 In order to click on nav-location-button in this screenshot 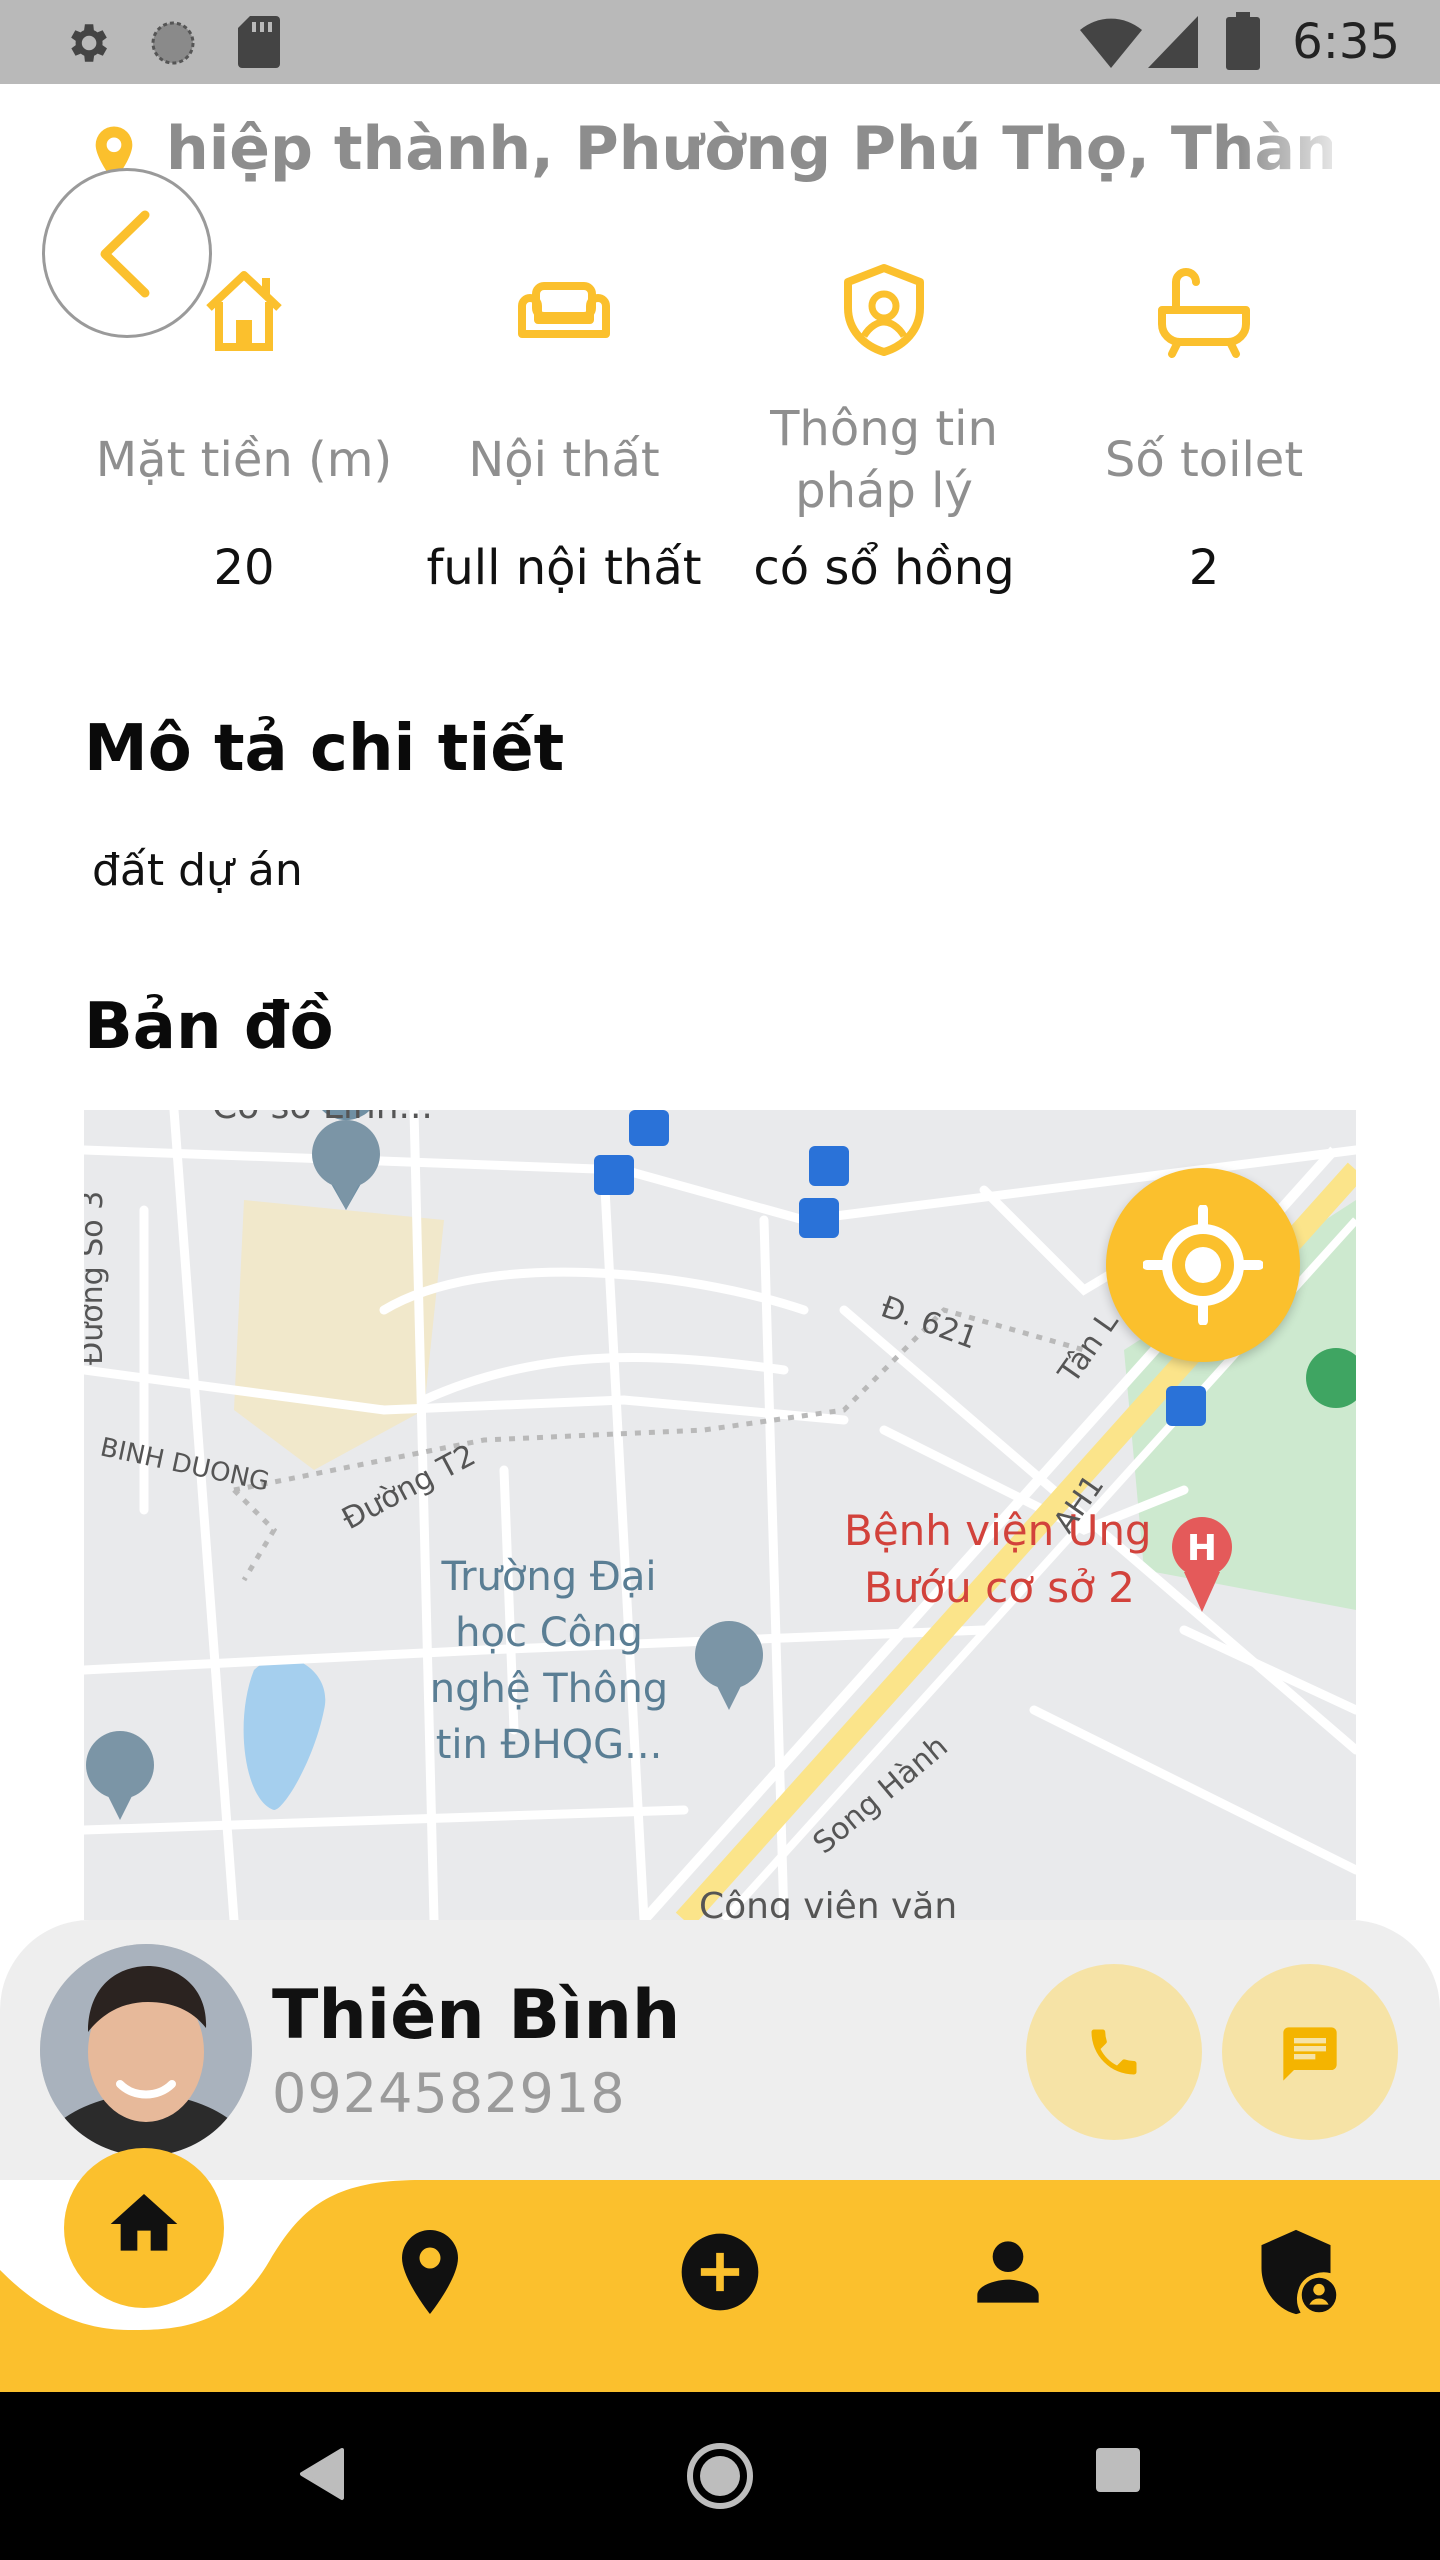, I will do `click(430, 2274)`.